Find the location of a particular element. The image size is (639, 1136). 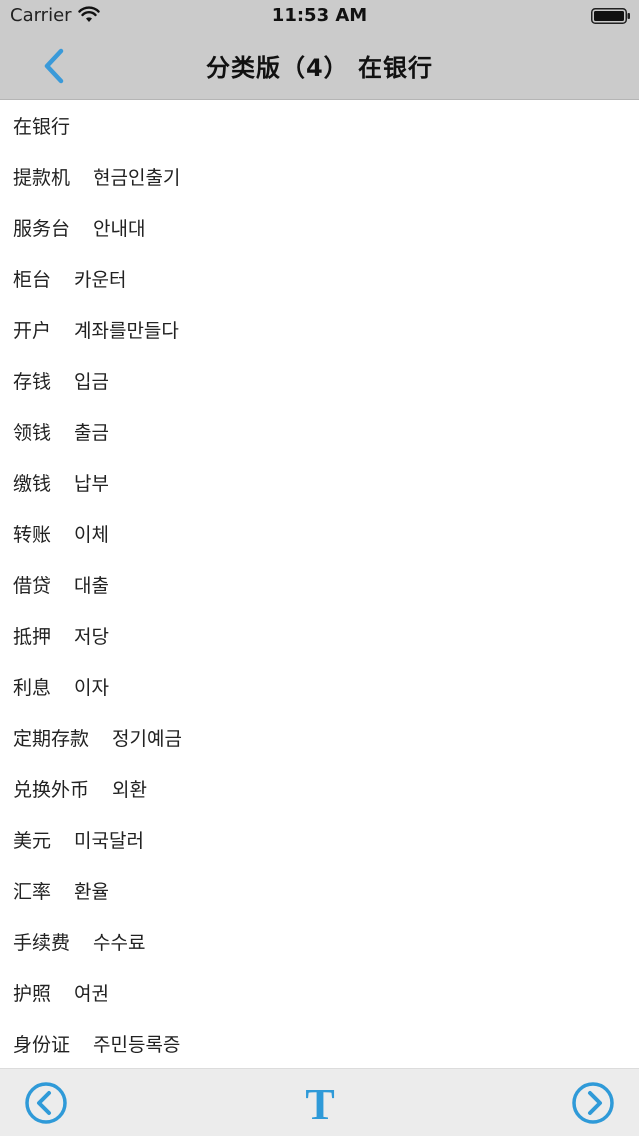

list-item: 转账 이체 is located at coordinates (319, 533).